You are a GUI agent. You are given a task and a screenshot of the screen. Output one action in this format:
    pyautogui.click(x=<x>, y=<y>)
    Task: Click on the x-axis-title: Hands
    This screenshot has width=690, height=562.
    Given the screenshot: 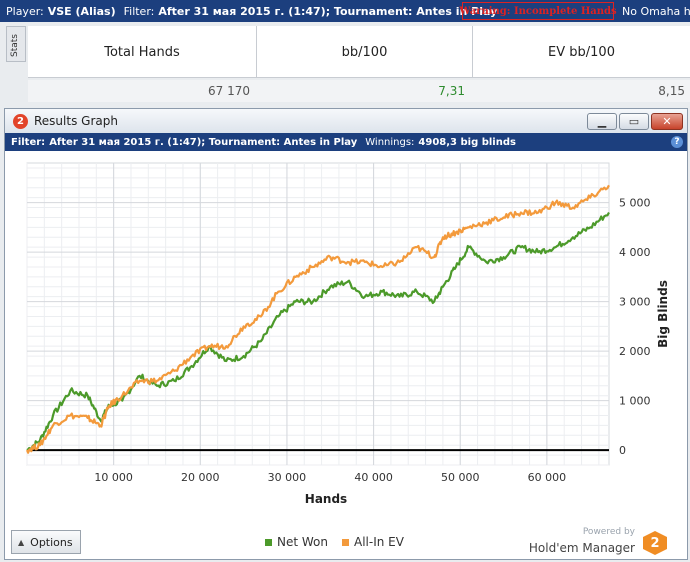 What is the action you would take?
    pyautogui.click(x=326, y=499)
    